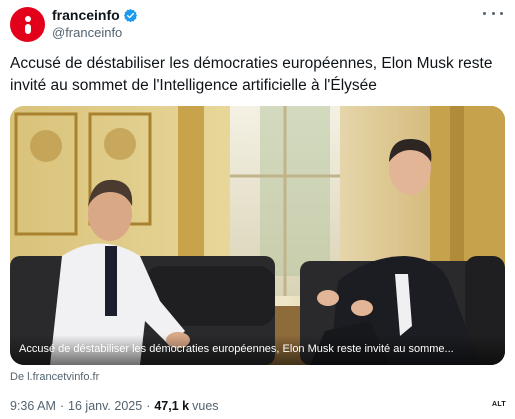 The height and width of the screenshot is (419, 515). What do you see at coordinates (54, 377) in the screenshot?
I see `card-source-link: De l.francetvinfo.fr` at bounding box center [54, 377].